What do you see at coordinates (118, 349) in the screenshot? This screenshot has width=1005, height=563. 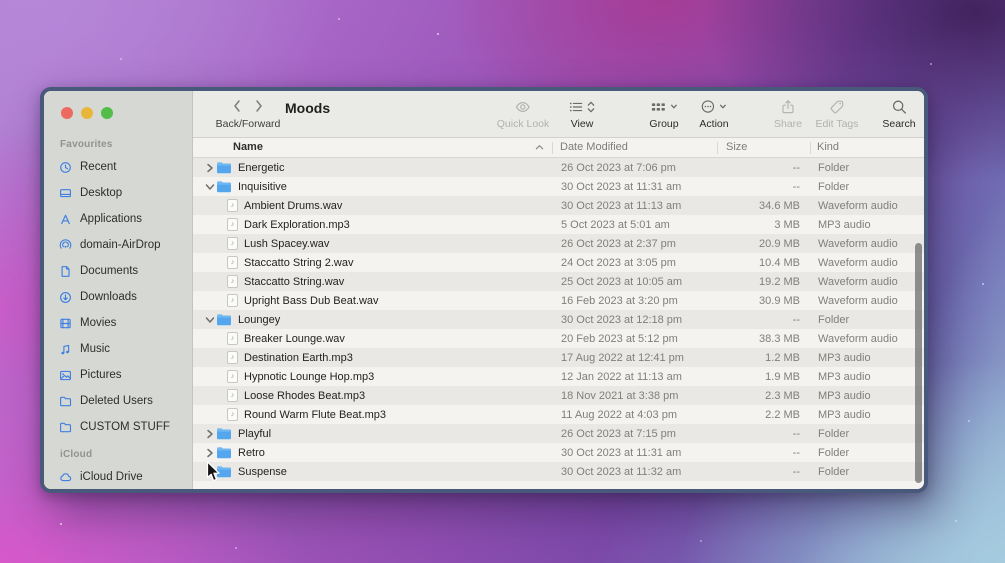 I see `sidebar-item-music: Music` at bounding box center [118, 349].